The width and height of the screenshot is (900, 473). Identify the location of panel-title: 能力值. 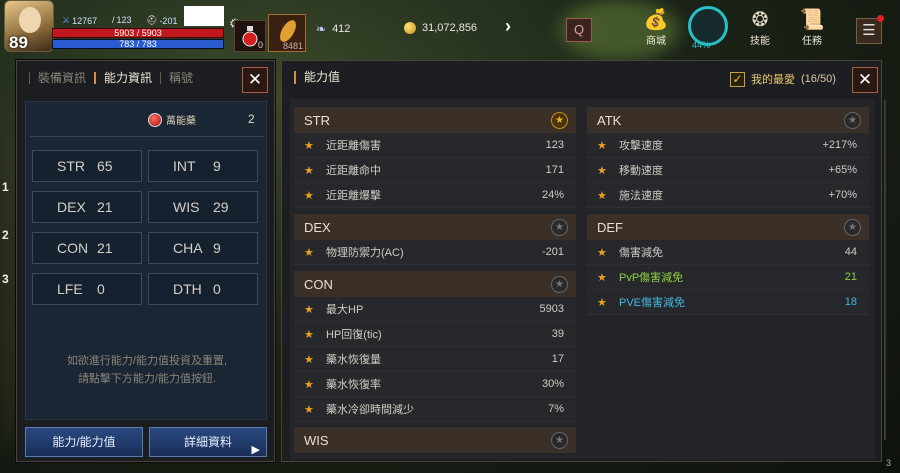
(317, 77).